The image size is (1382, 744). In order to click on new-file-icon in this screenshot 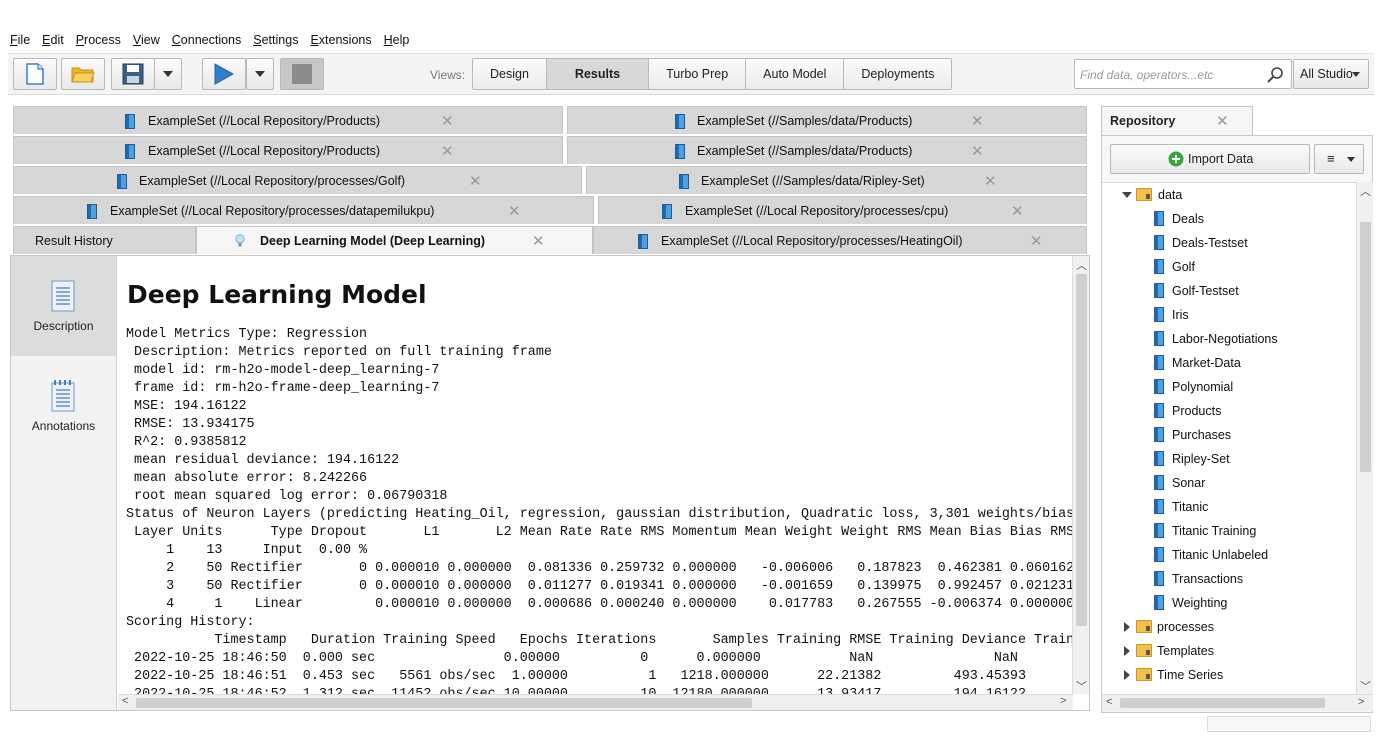, I will do `click(35, 74)`.